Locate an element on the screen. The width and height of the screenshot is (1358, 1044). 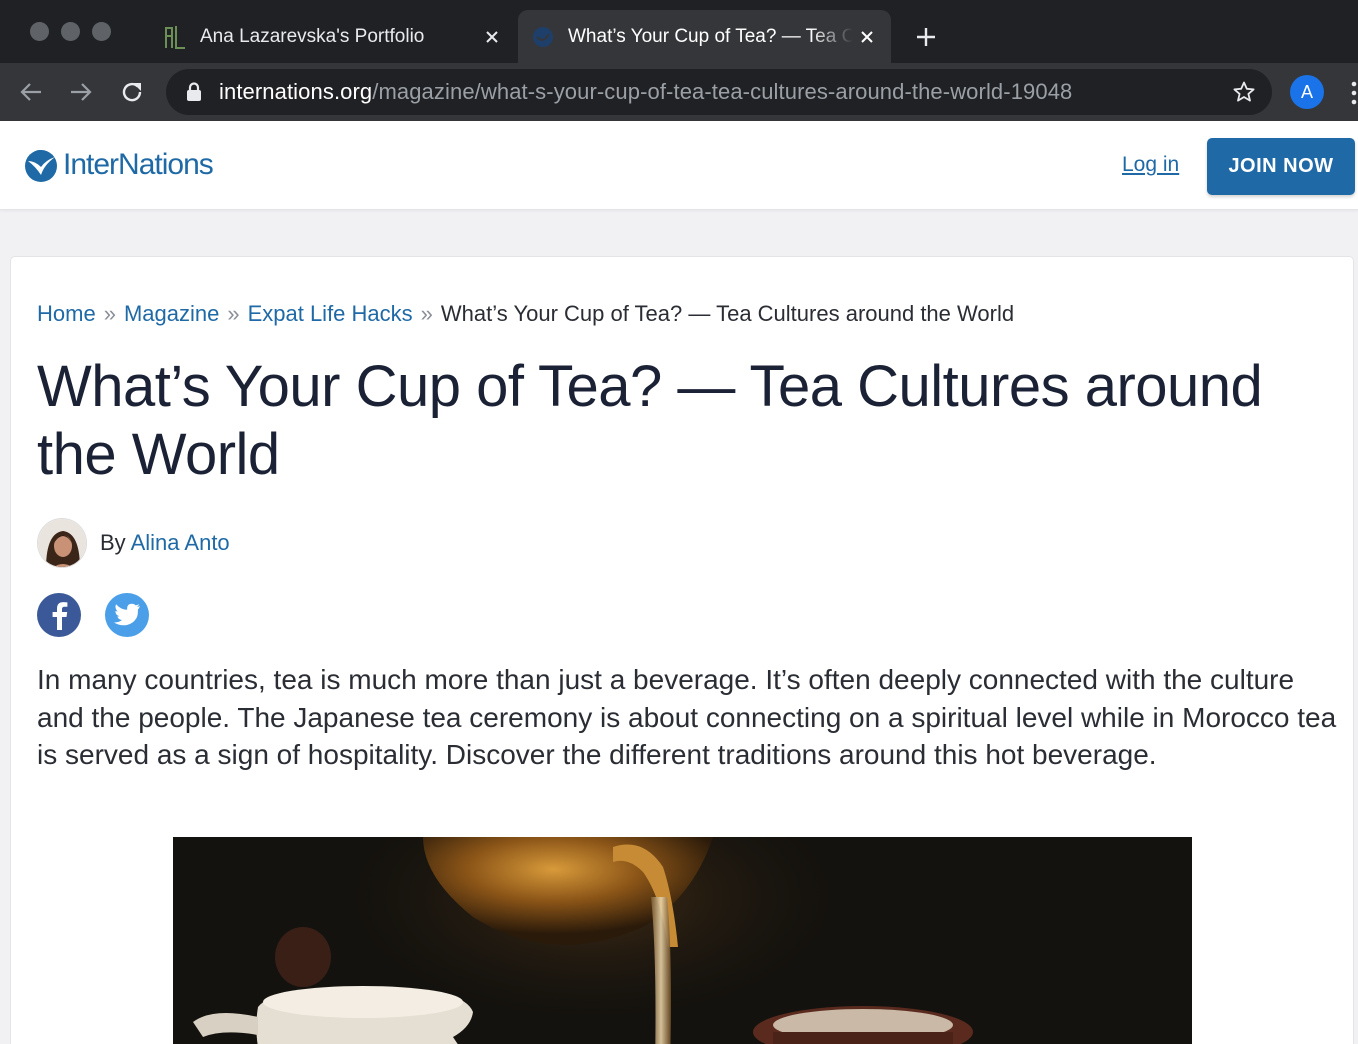
reload-icon is located at coordinates (132, 92).